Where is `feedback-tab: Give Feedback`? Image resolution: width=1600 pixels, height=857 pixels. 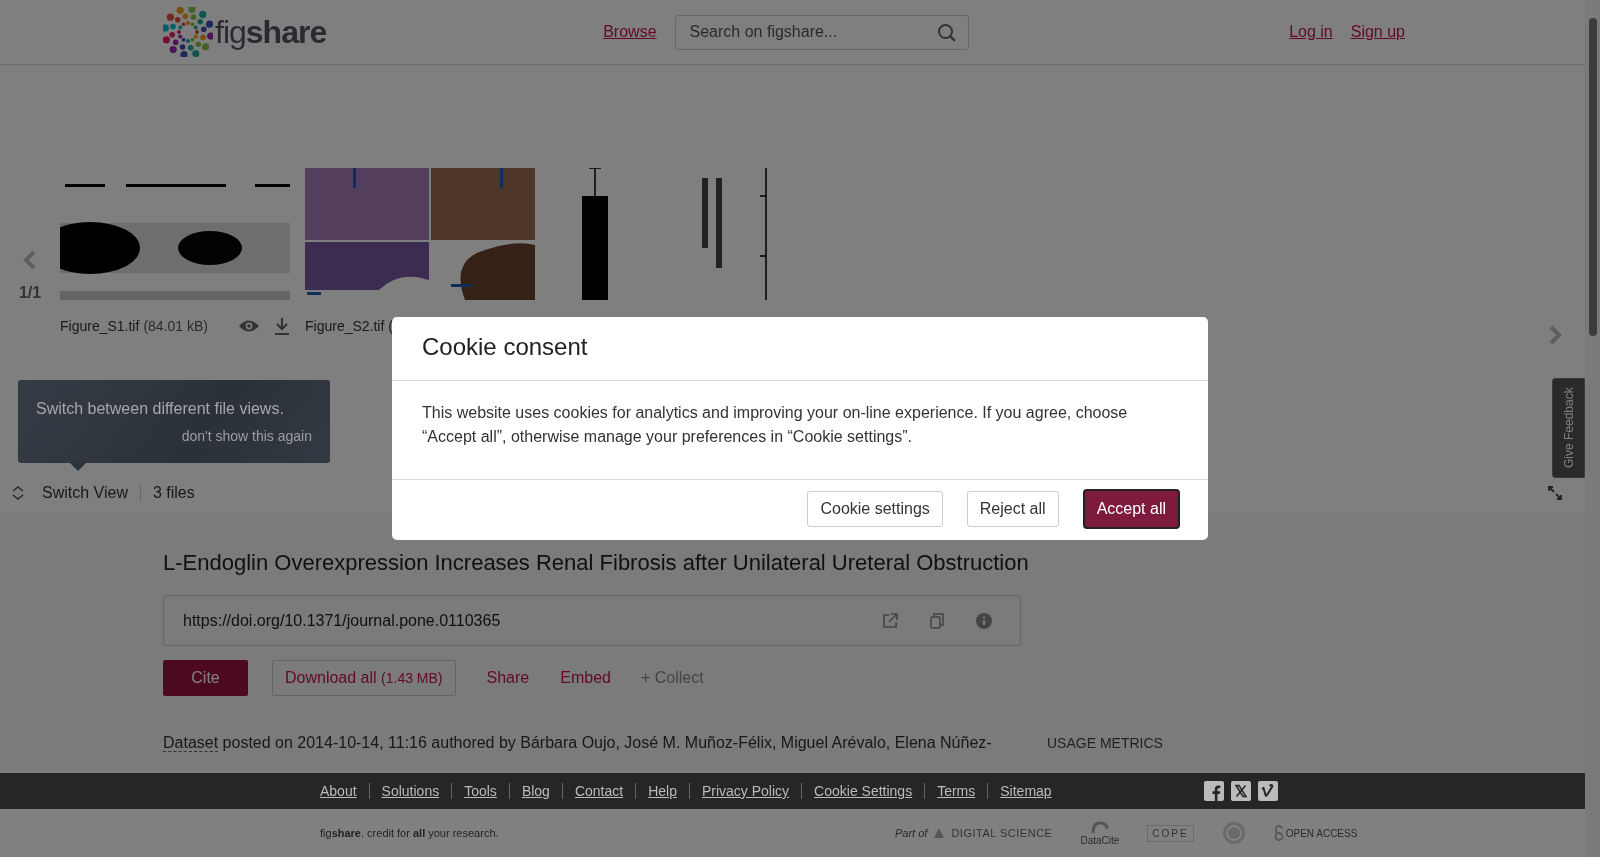
feedback-tab: Give Feedback is located at coordinates (1568, 428).